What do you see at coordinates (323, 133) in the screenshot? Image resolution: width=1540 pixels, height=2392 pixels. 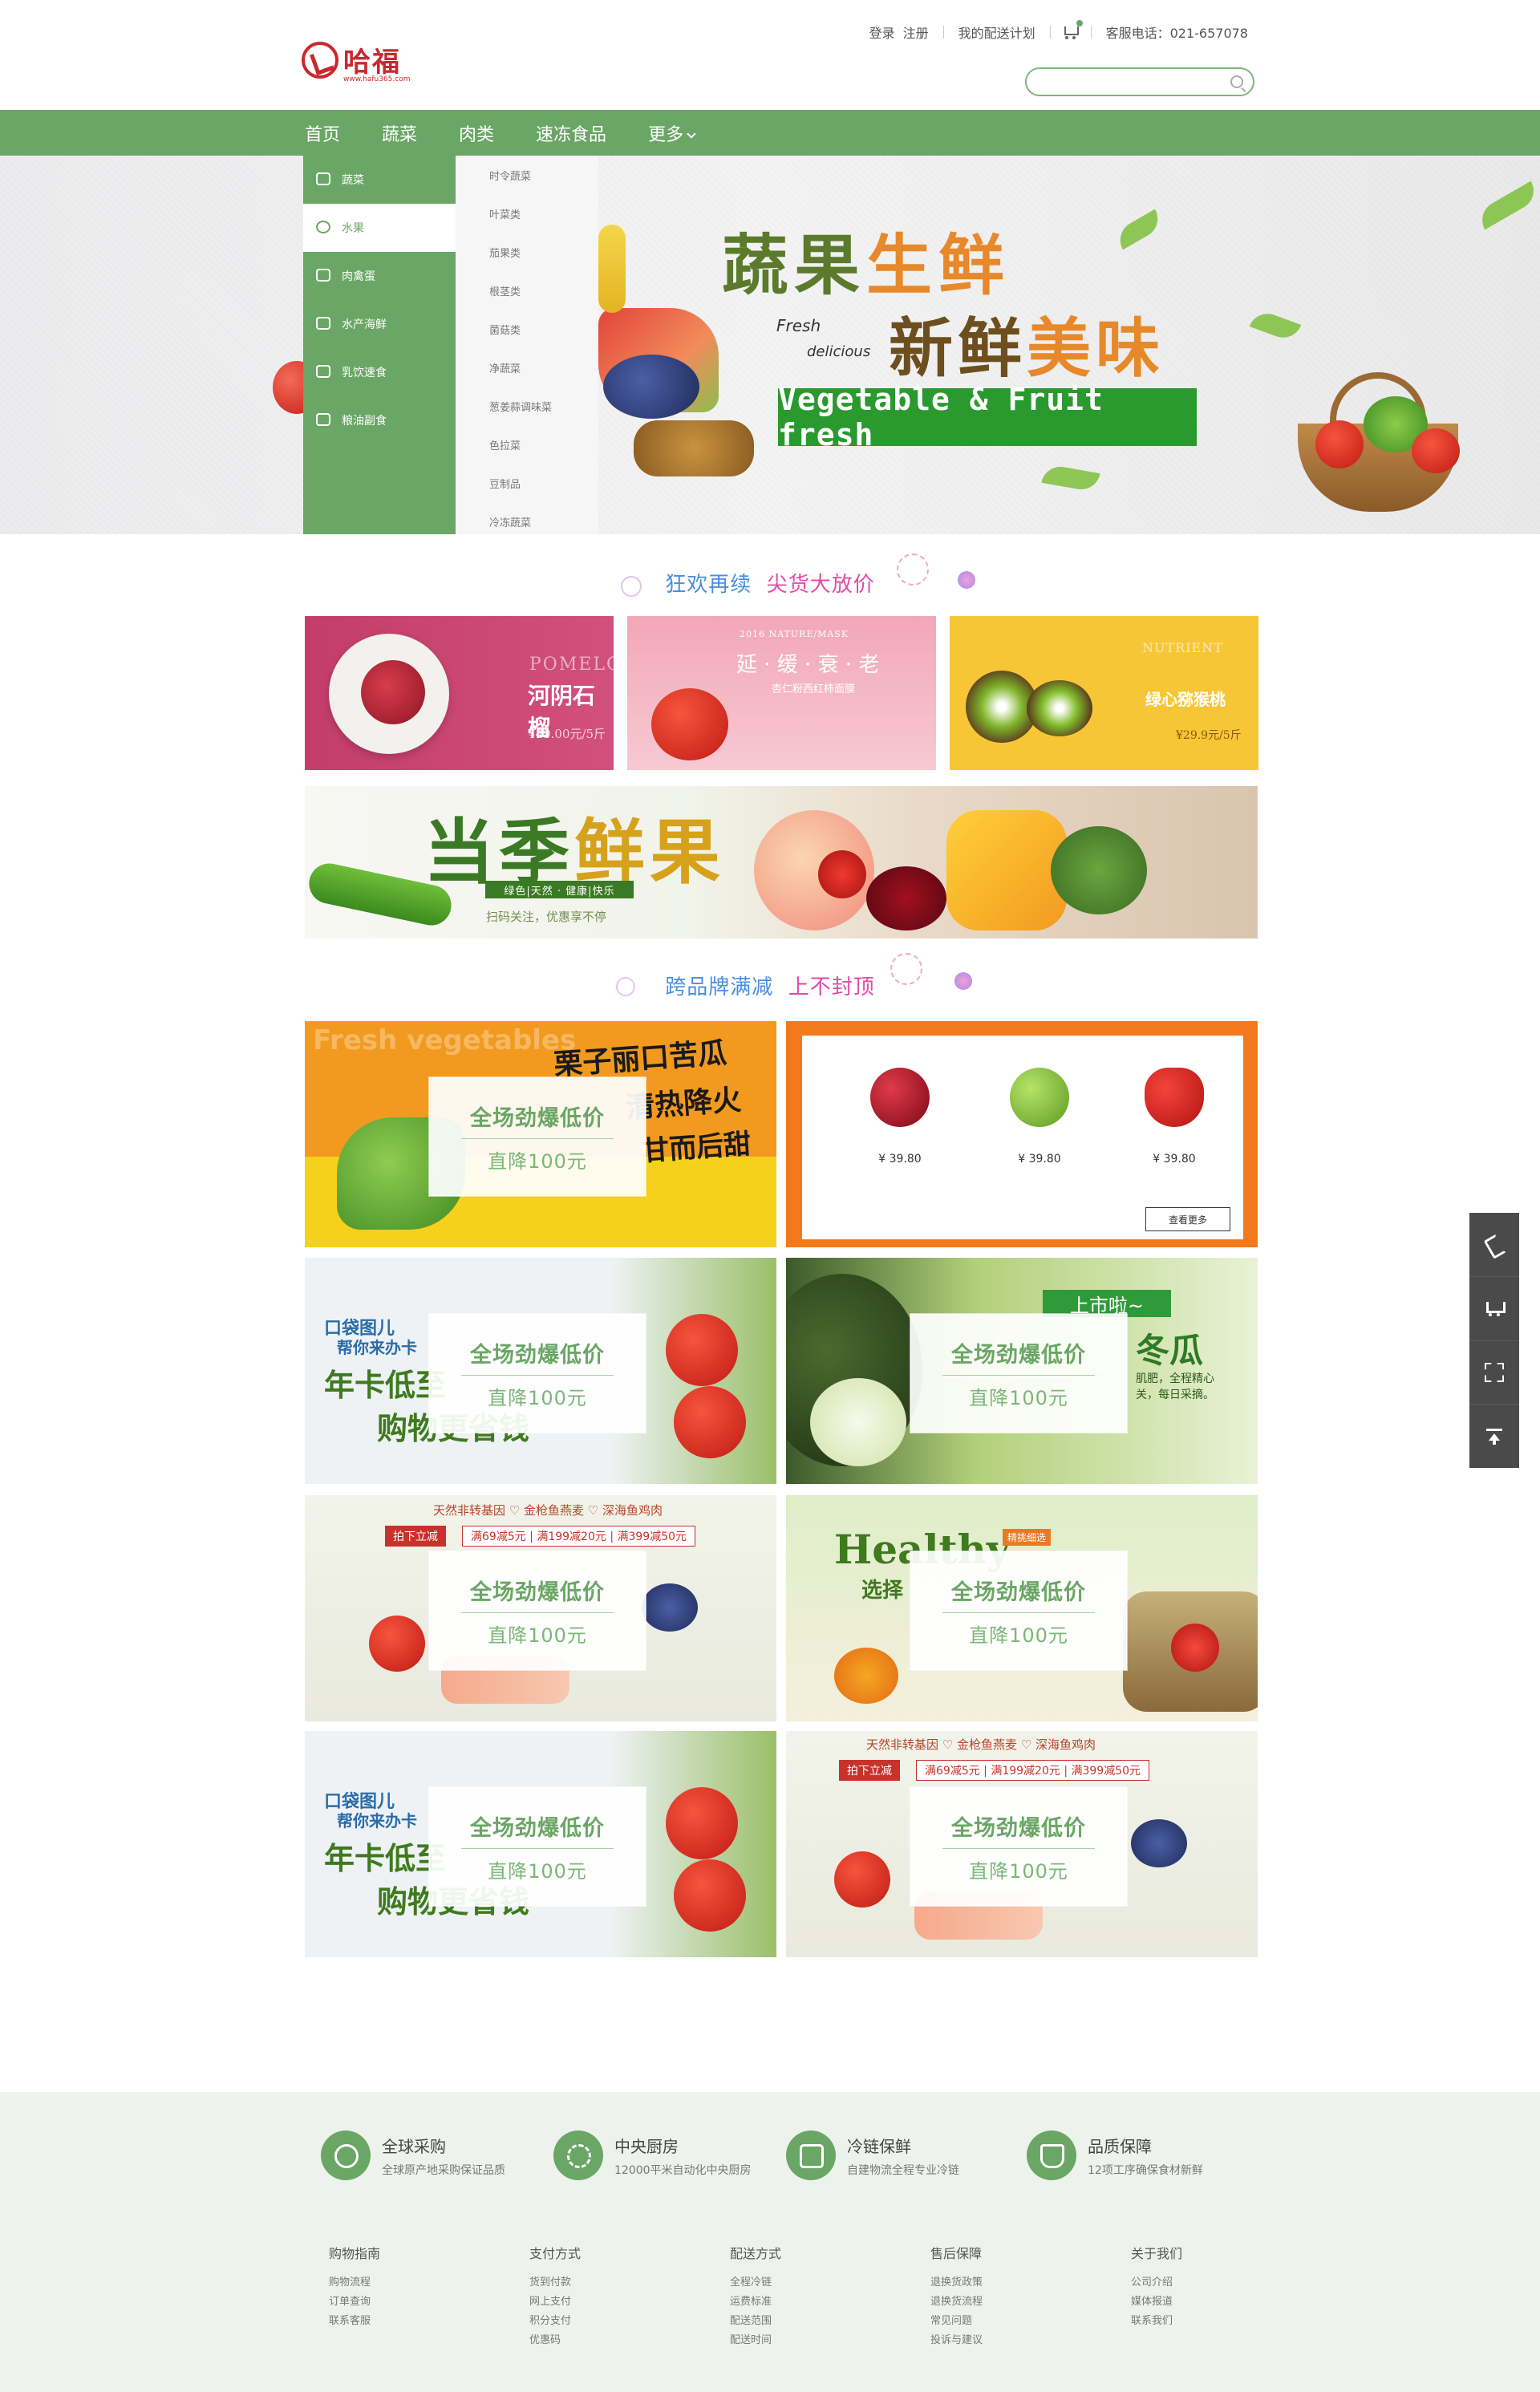 I see `nav-home: 首页` at bounding box center [323, 133].